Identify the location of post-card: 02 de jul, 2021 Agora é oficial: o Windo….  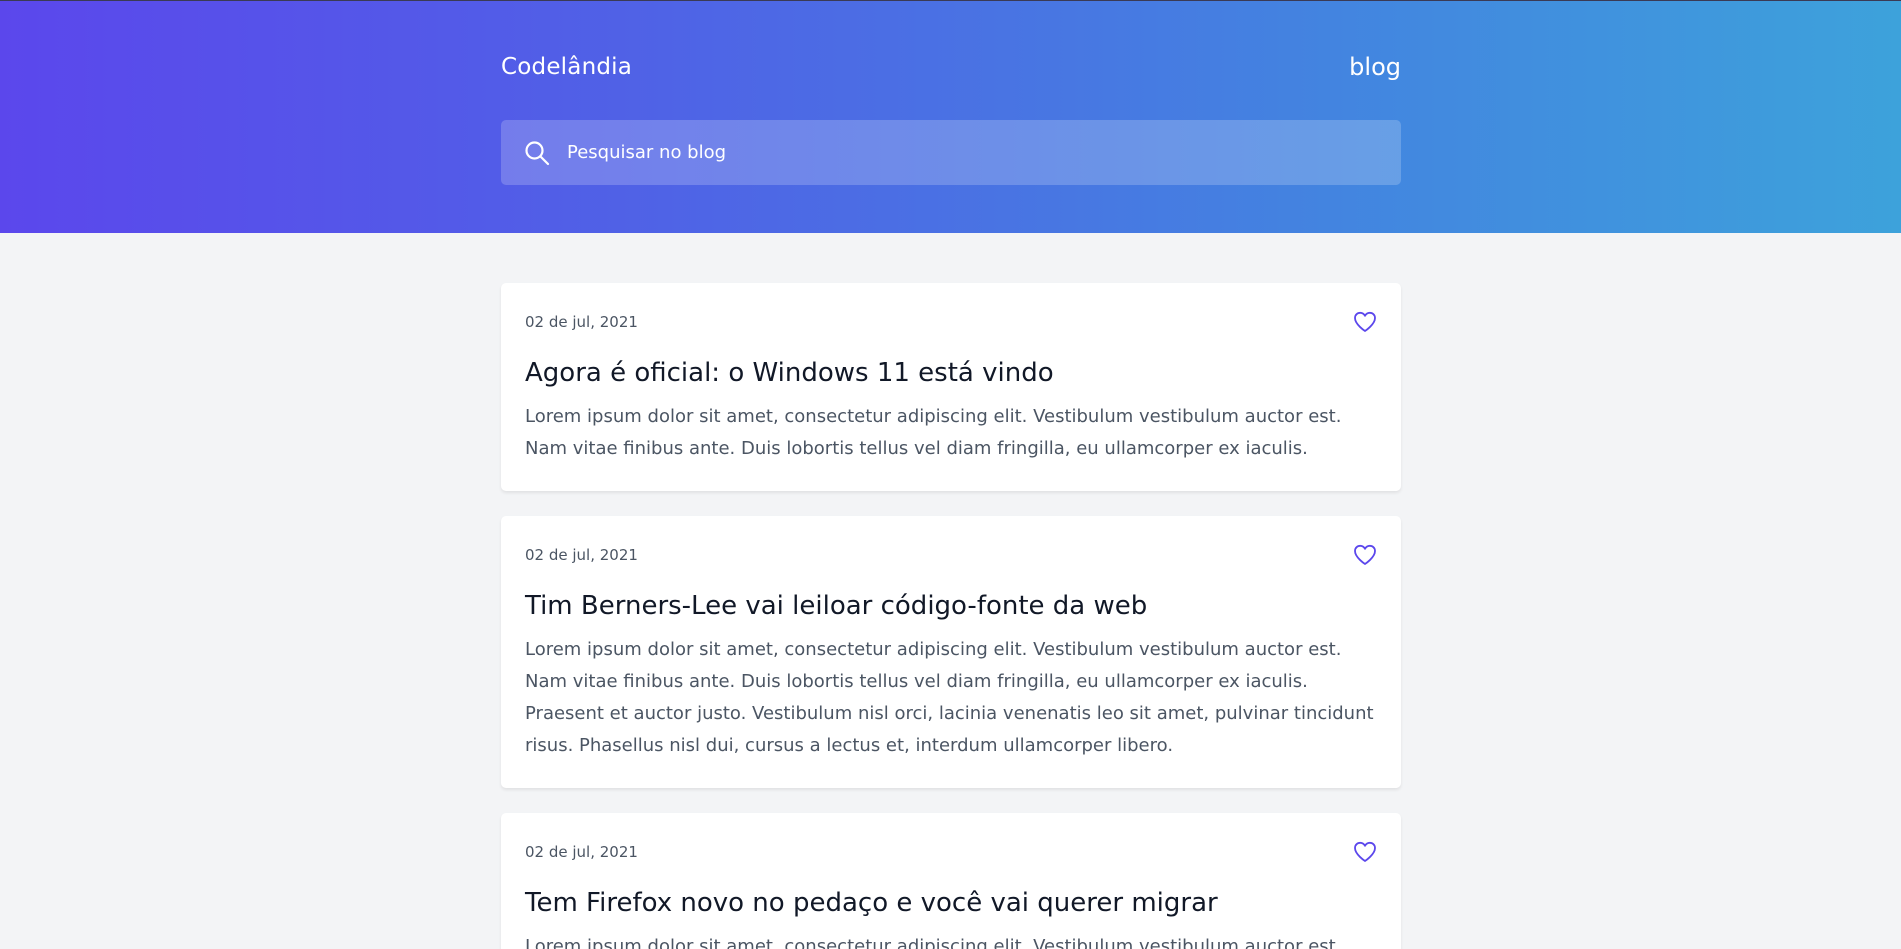
(951, 387).